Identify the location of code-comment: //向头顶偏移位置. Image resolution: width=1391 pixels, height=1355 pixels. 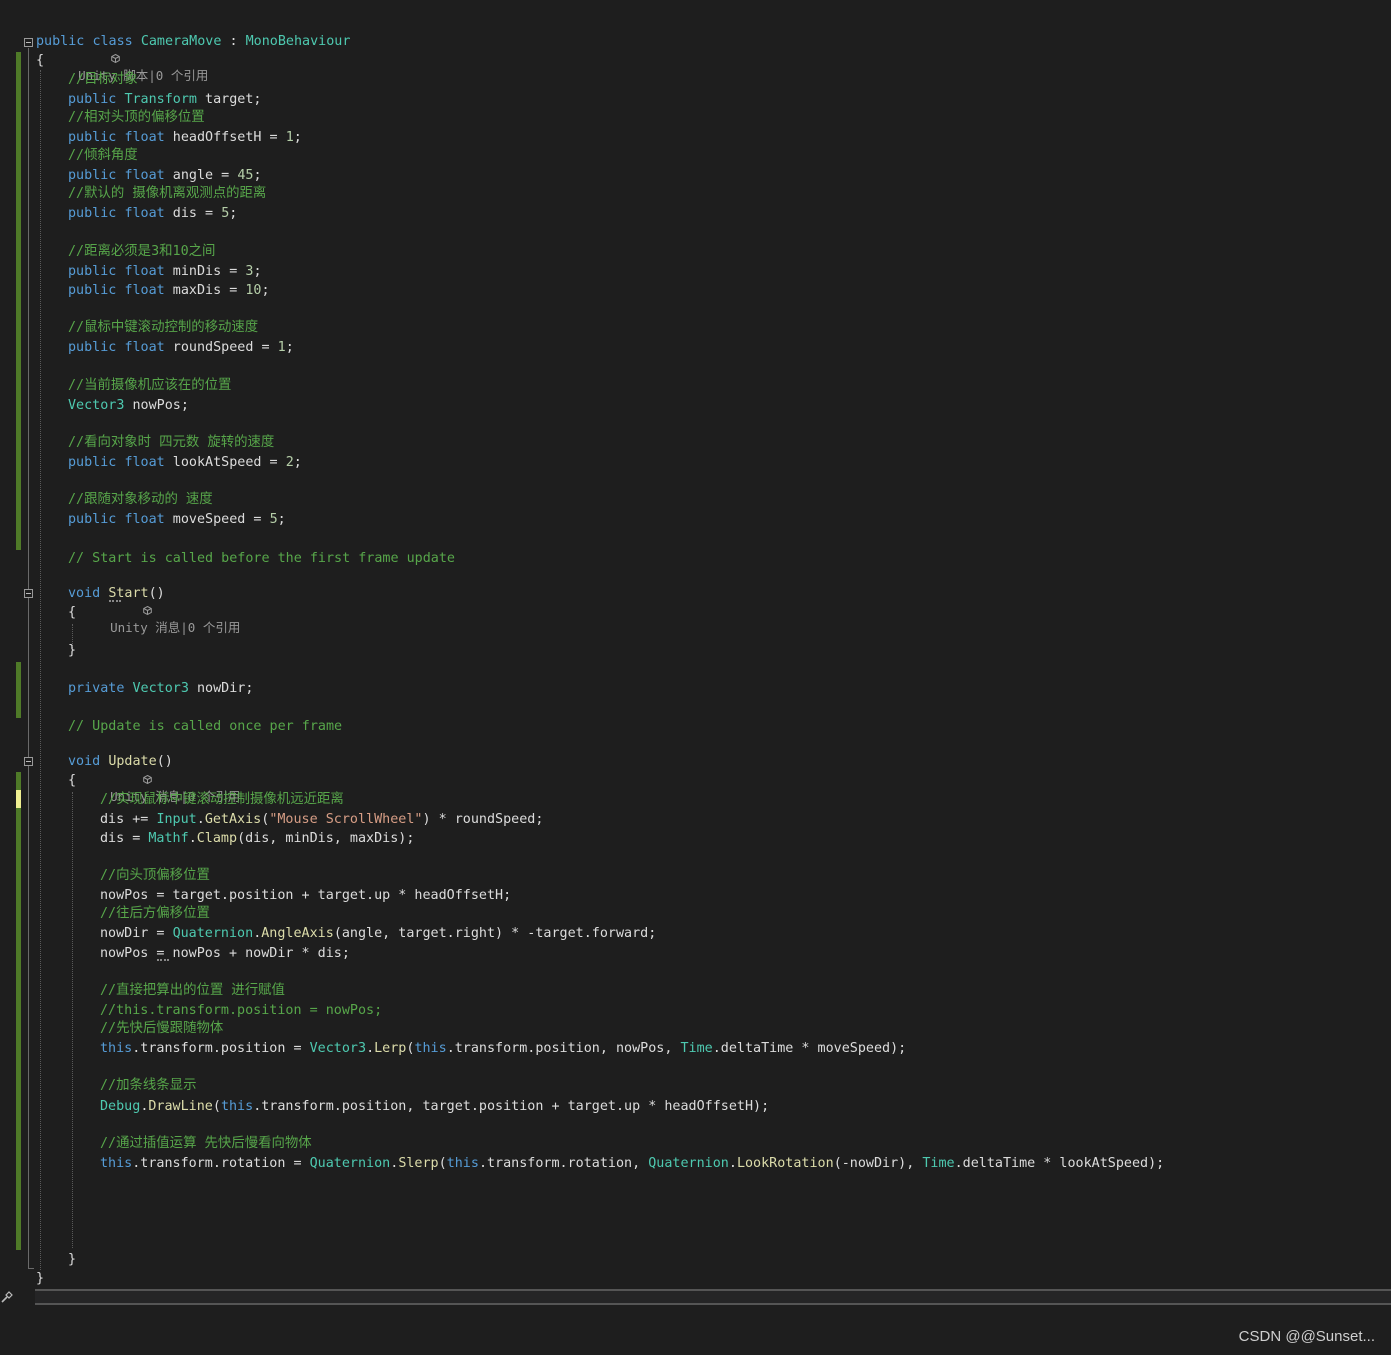
(155, 875).